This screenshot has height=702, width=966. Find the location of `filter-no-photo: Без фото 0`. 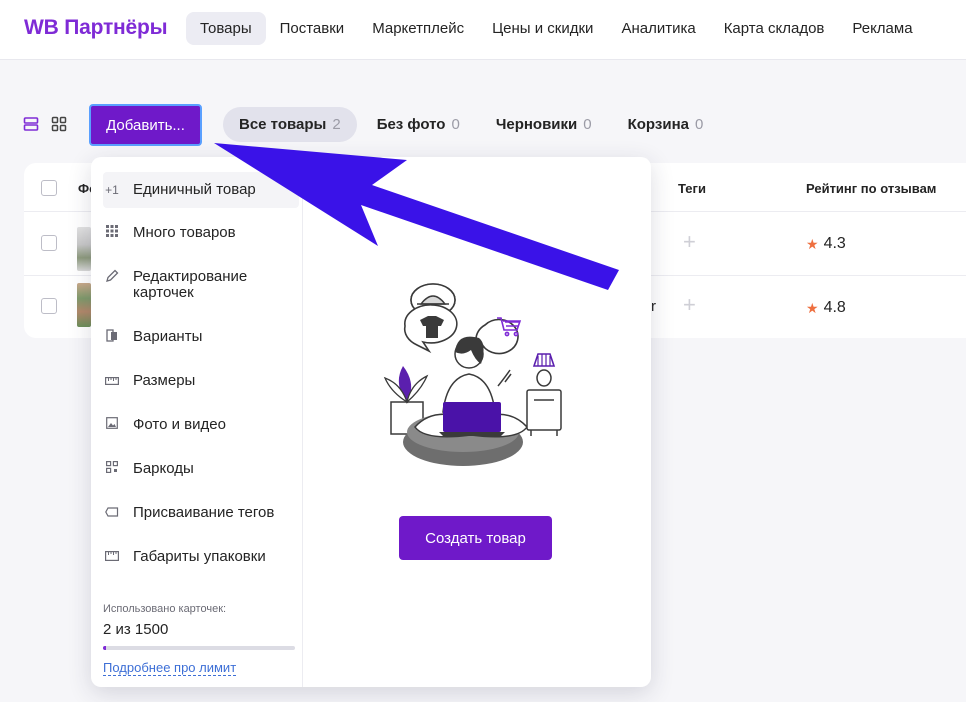

filter-no-photo: Без фото 0 is located at coordinates (418, 124).